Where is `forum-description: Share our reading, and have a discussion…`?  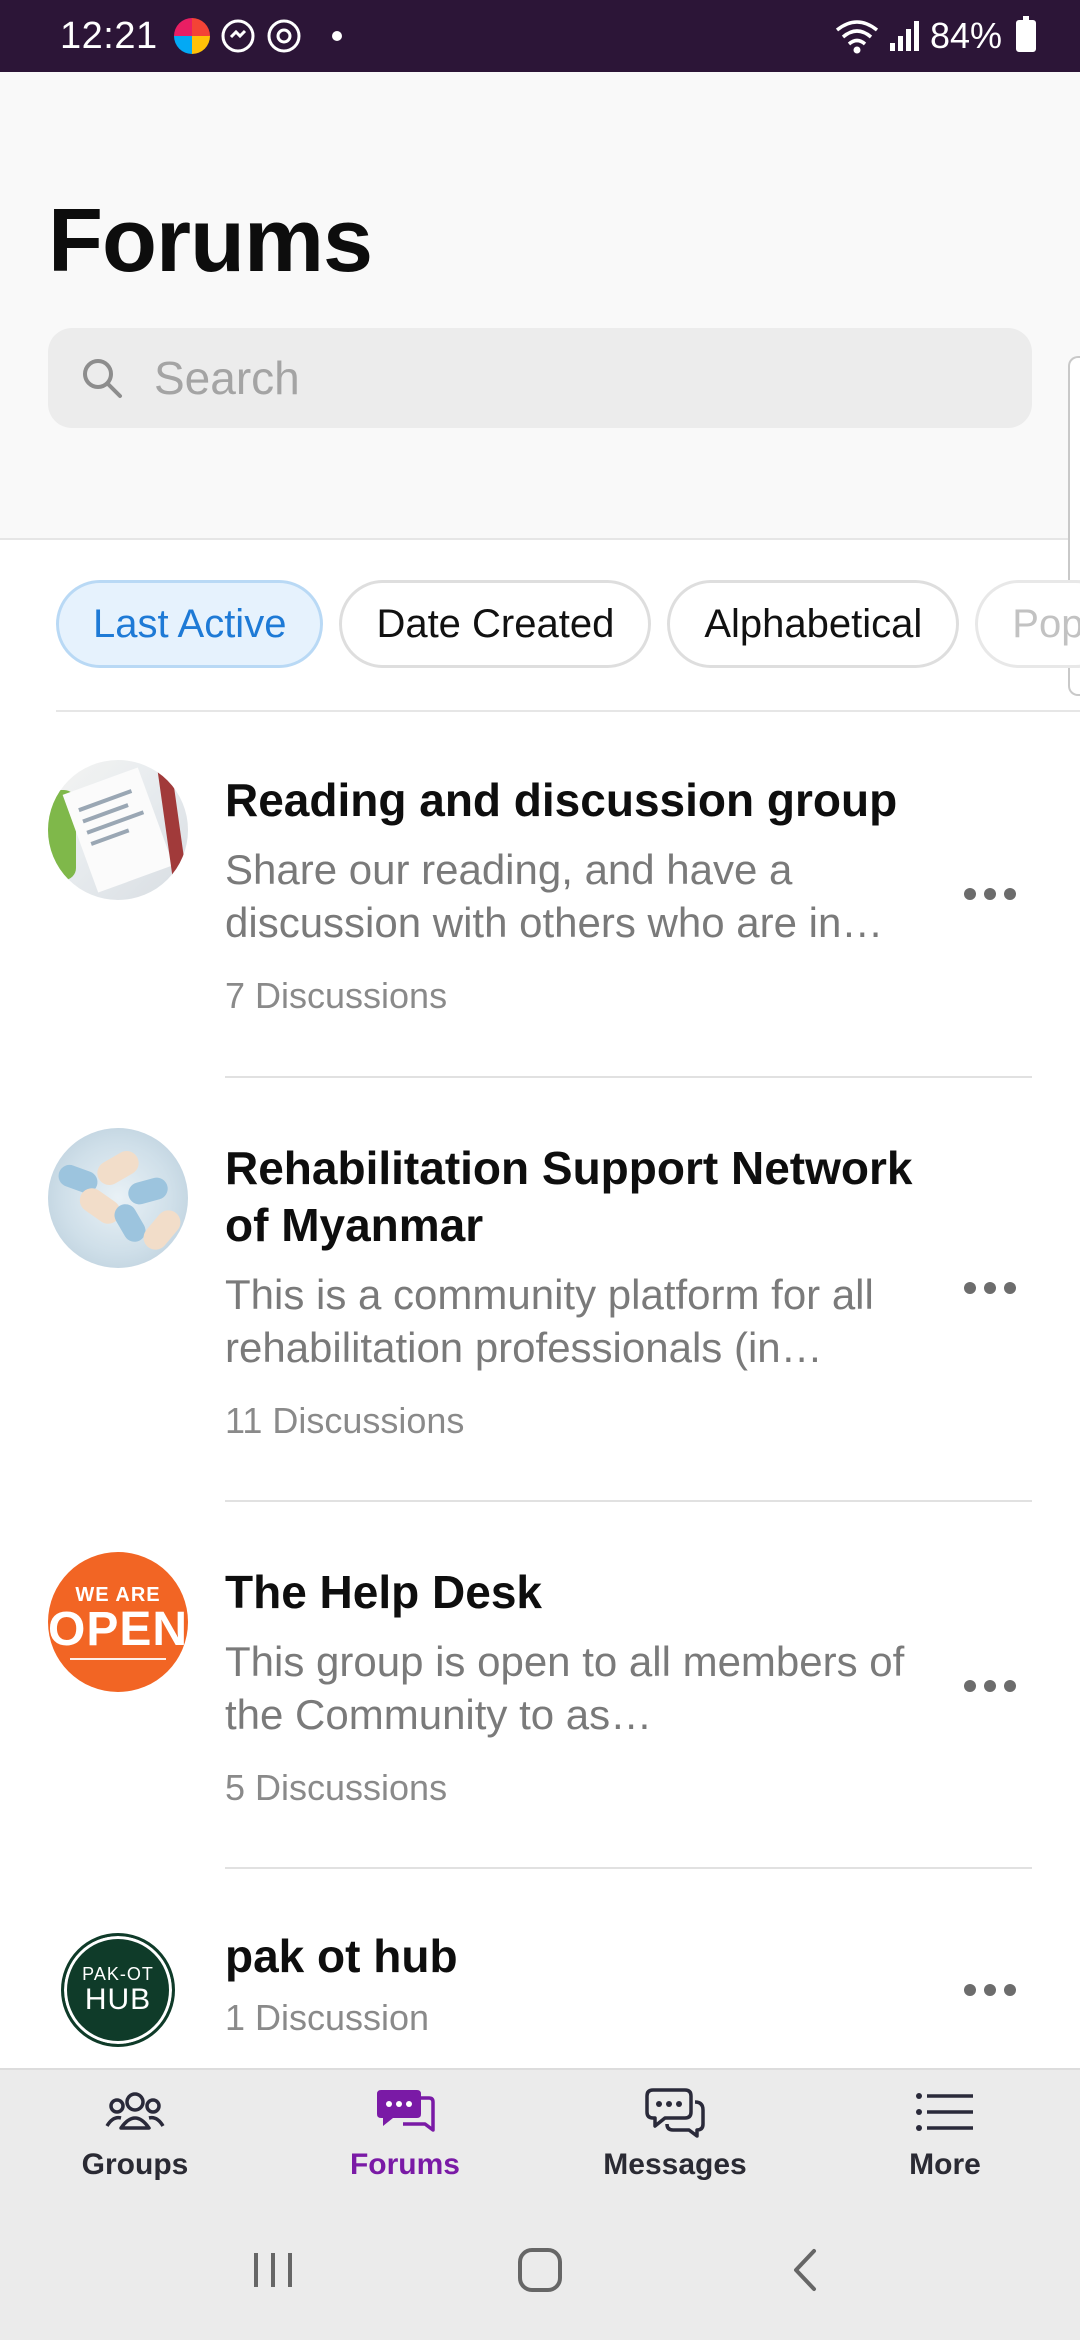
forum-description: Share our reading, and have a discussion… is located at coordinates (554, 896).